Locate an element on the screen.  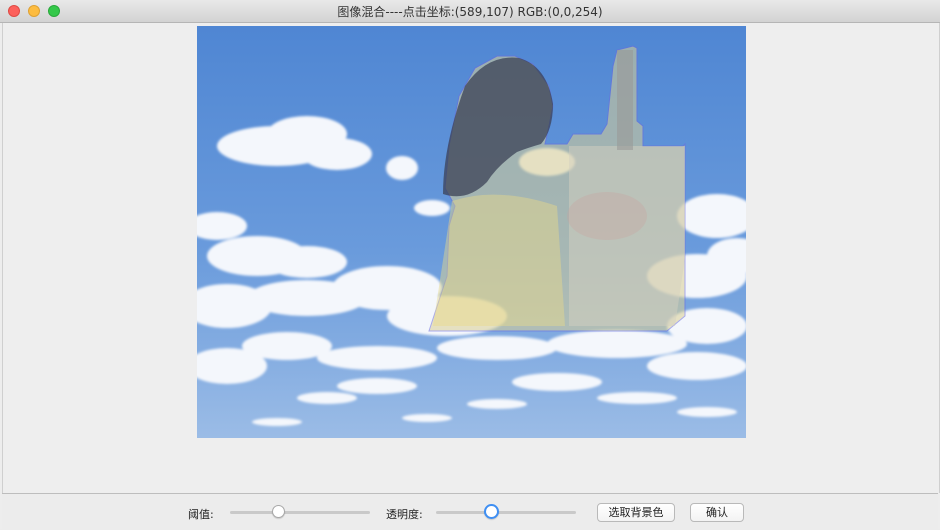
threshold-slider is located at coordinates (300, 512).